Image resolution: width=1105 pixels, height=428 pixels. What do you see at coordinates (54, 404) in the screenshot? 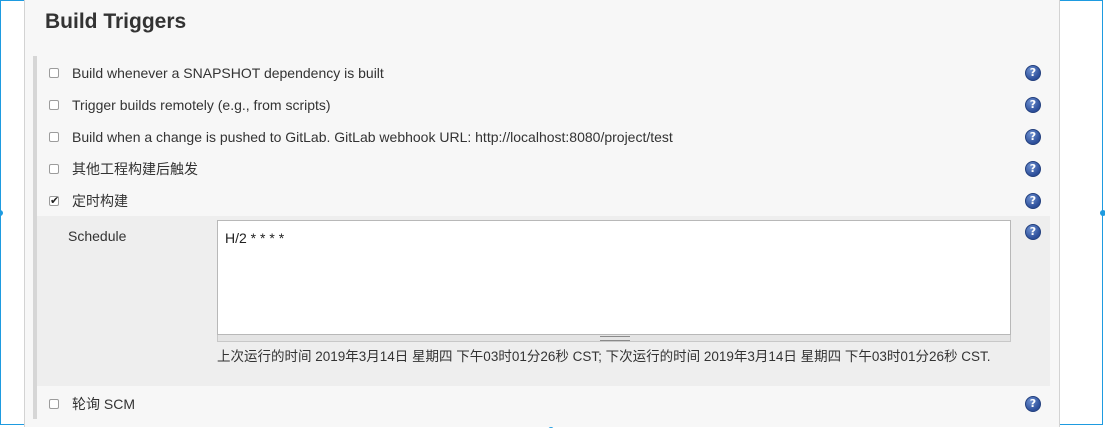
I see `poll-scm-checkbox` at bounding box center [54, 404].